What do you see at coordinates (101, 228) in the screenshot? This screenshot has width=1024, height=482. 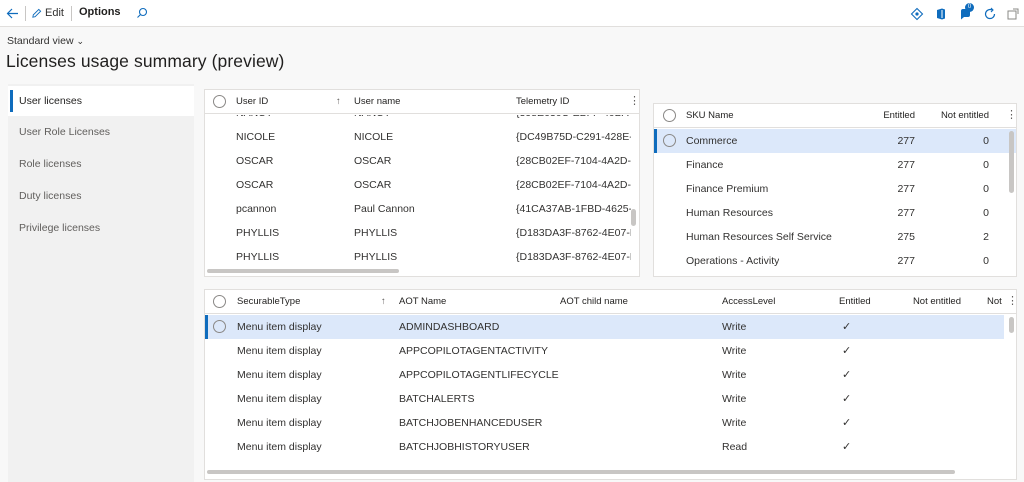 I see `tab-privilege-licenses: Privilege licenses` at bounding box center [101, 228].